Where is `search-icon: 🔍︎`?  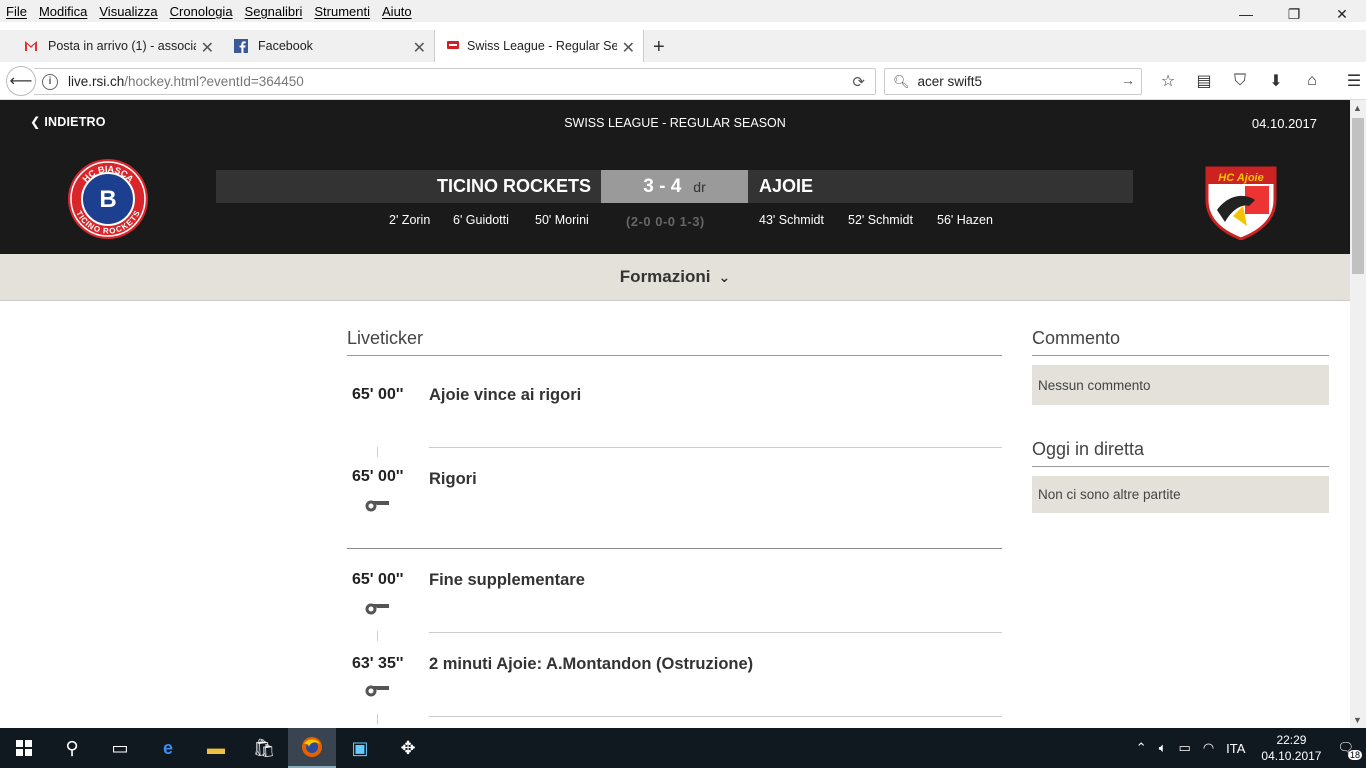 search-icon: 🔍︎ is located at coordinates (901, 81).